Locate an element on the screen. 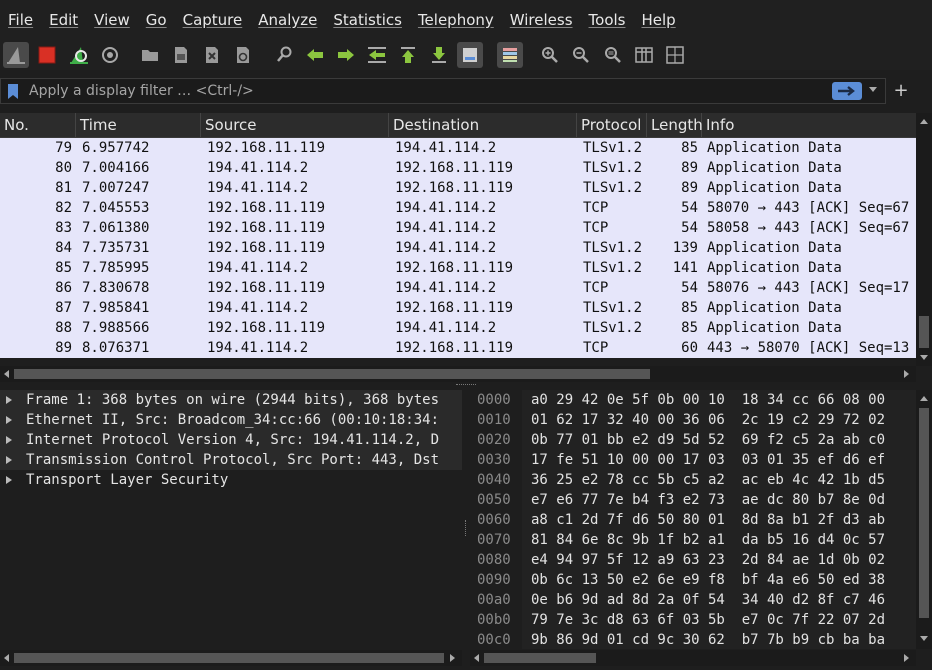 The image size is (932, 670). column-destination: Destination is located at coordinates (483, 125).